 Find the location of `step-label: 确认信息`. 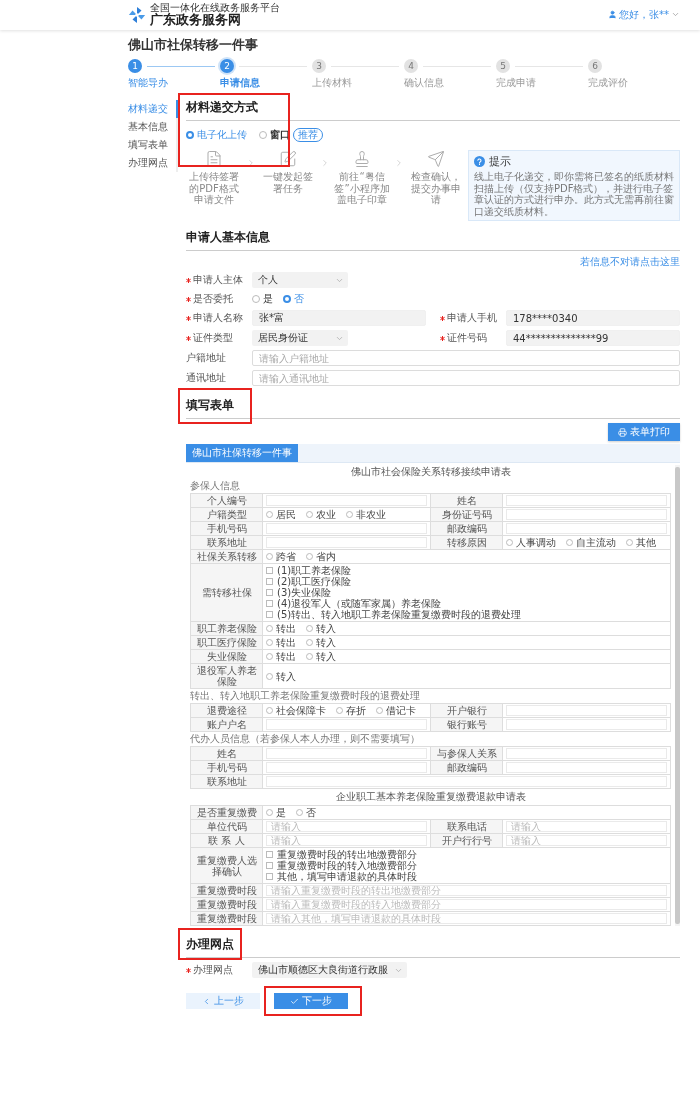

step-label: 确认信息 is located at coordinates (424, 83).